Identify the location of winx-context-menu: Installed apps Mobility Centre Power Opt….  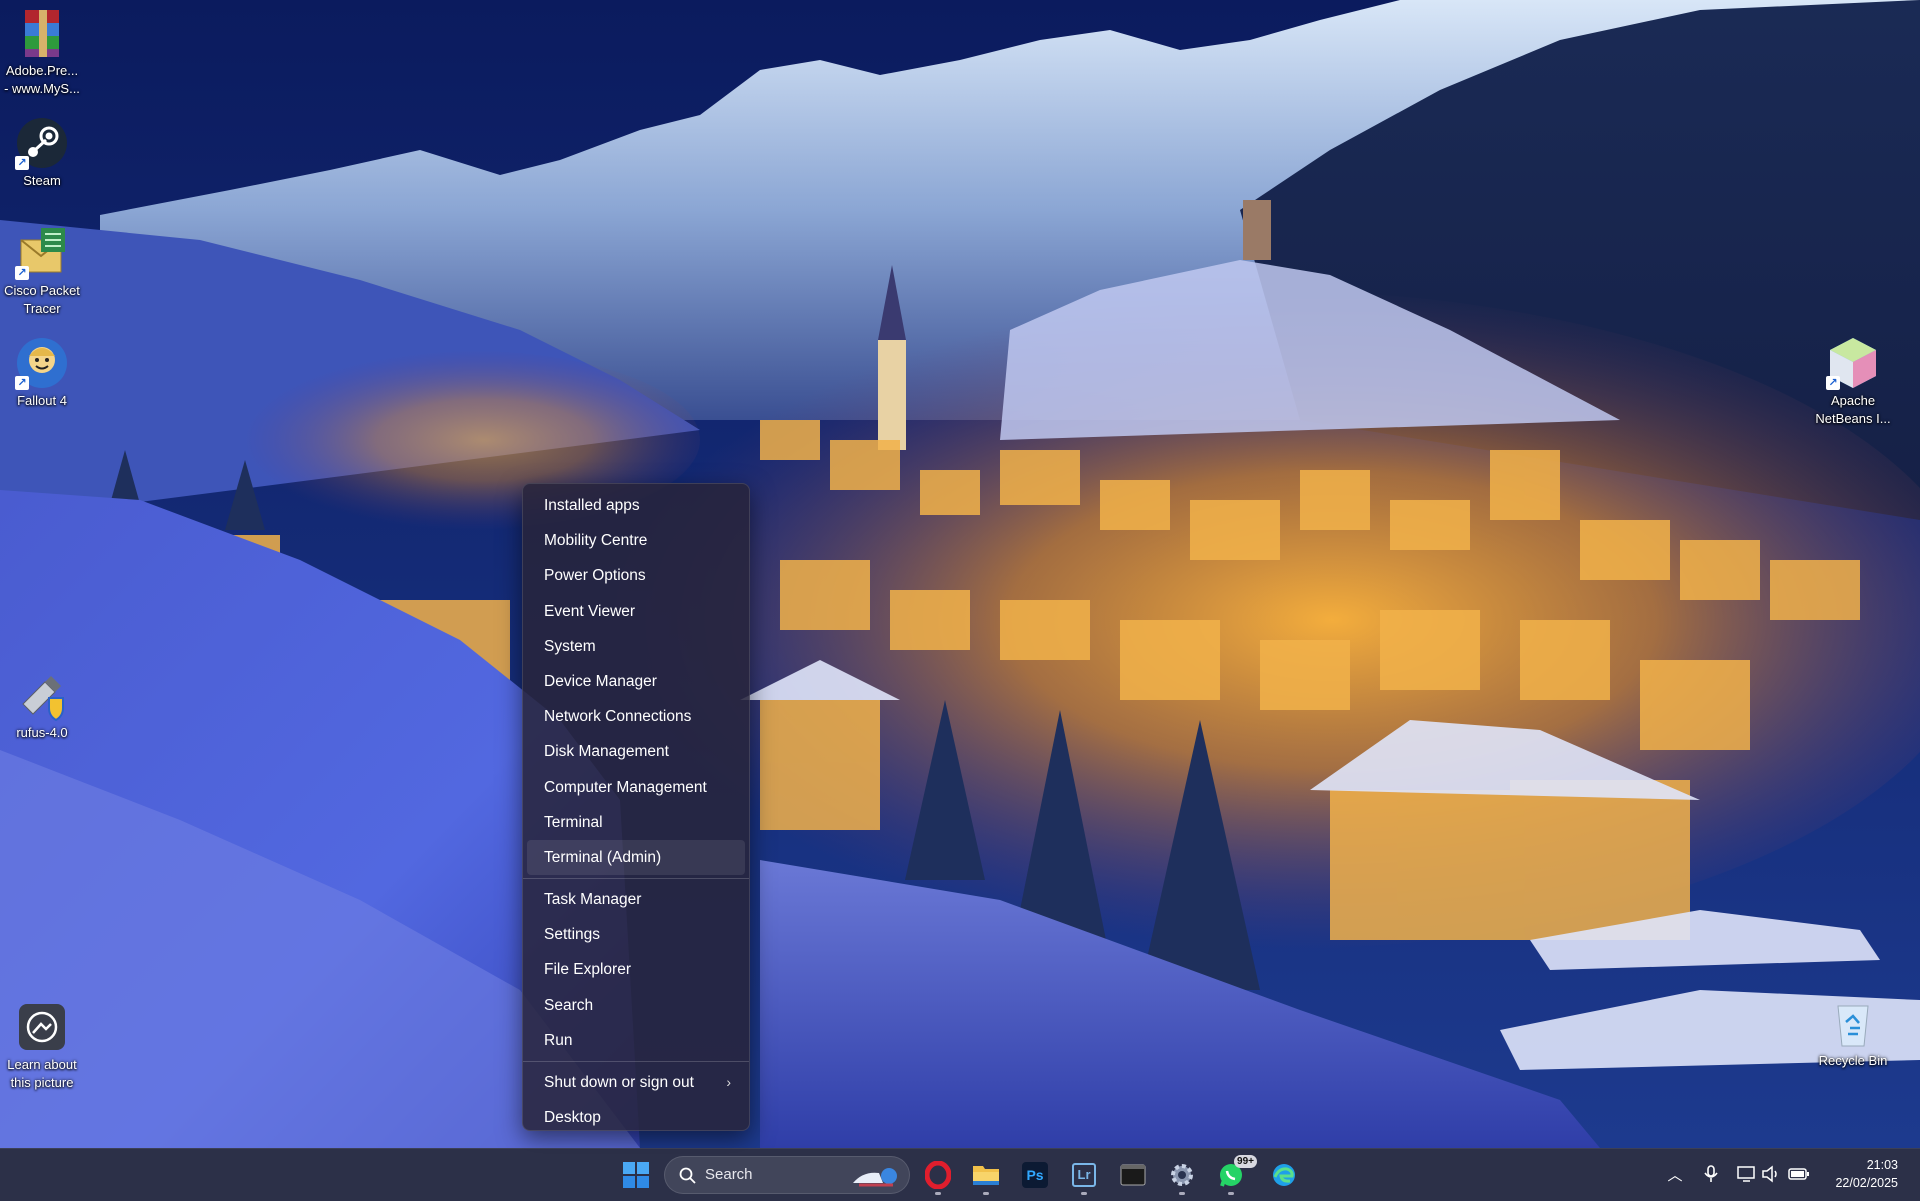
(636, 807).